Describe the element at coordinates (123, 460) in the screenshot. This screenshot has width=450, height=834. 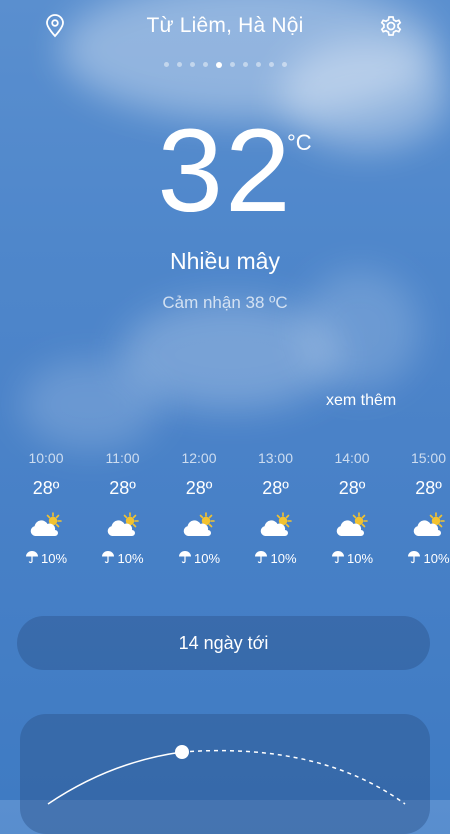
I see `hour-time: 11:00` at that location.